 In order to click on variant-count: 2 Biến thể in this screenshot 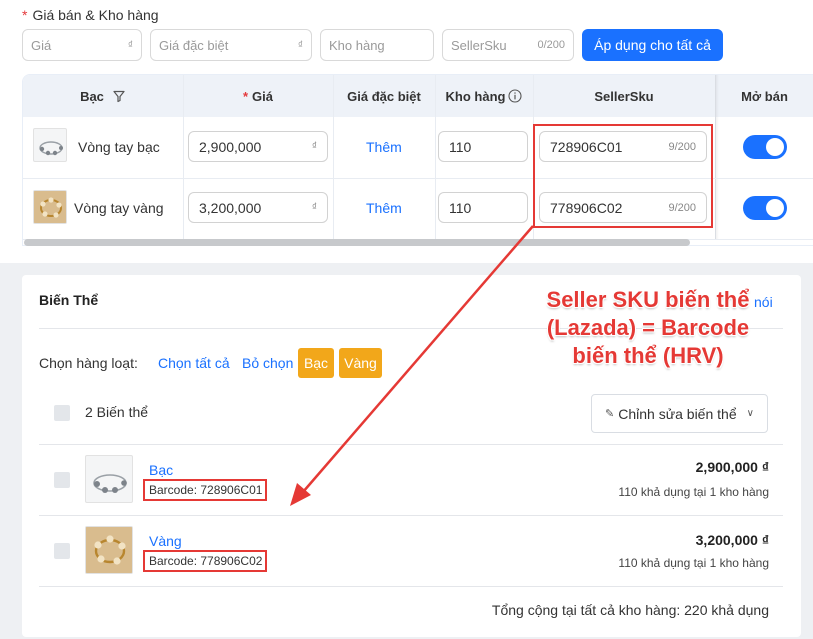, I will do `click(117, 412)`.